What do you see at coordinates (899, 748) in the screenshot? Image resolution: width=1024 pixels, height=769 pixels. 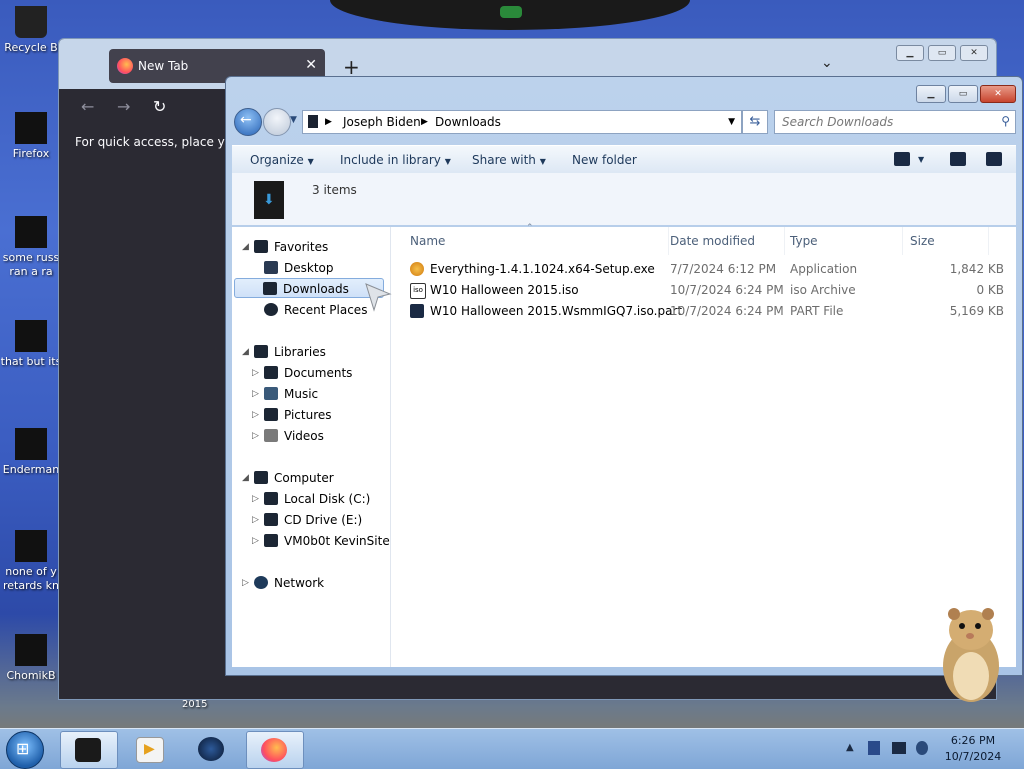 I see `network-tray-icon` at bounding box center [899, 748].